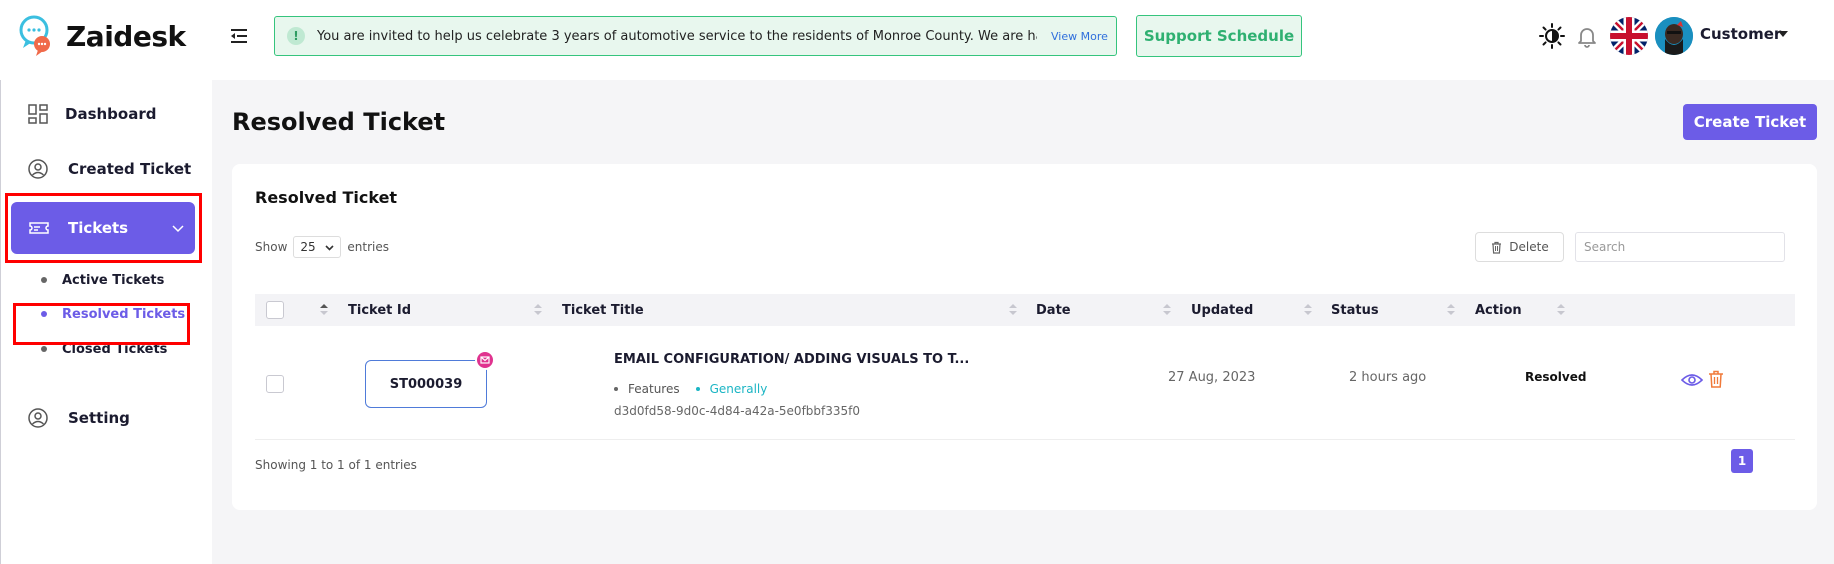 The height and width of the screenshot is (564, 1834). Describe the element at coordinates (1025, 439) in the screenshot. I see `row-divider` at that location.